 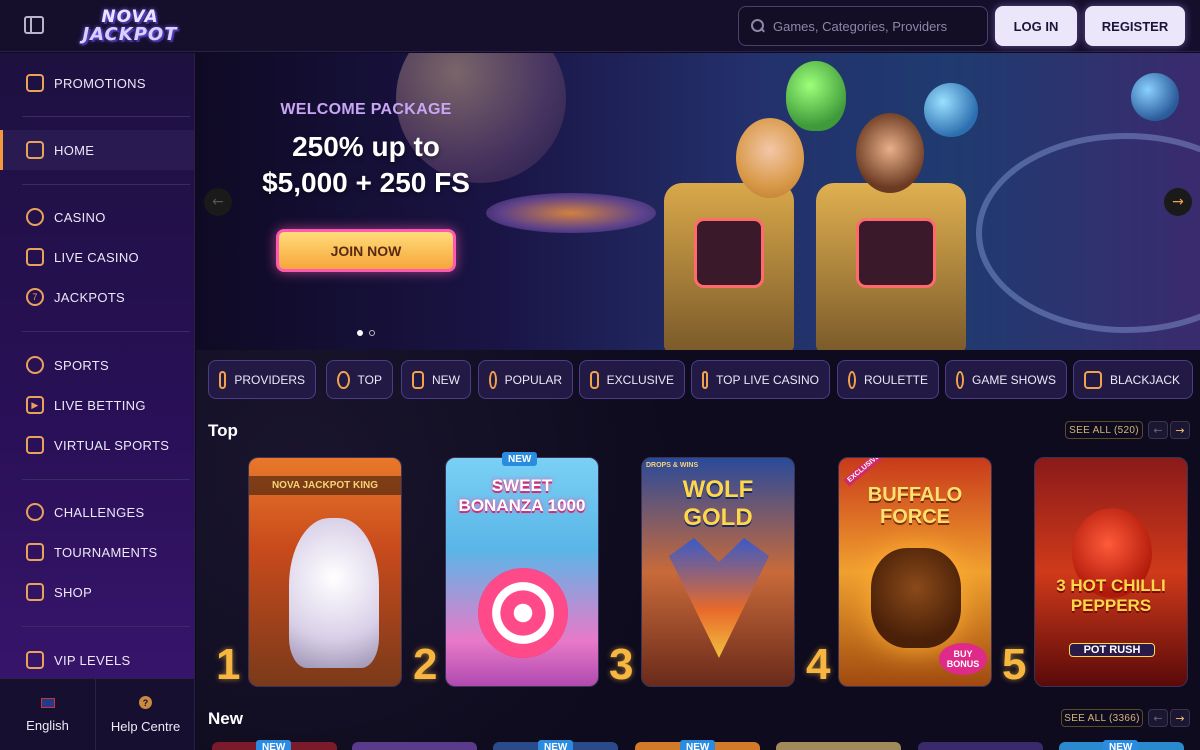 I want to click on help-centre-link: ? Help Centre, so click(x=145, y=714).